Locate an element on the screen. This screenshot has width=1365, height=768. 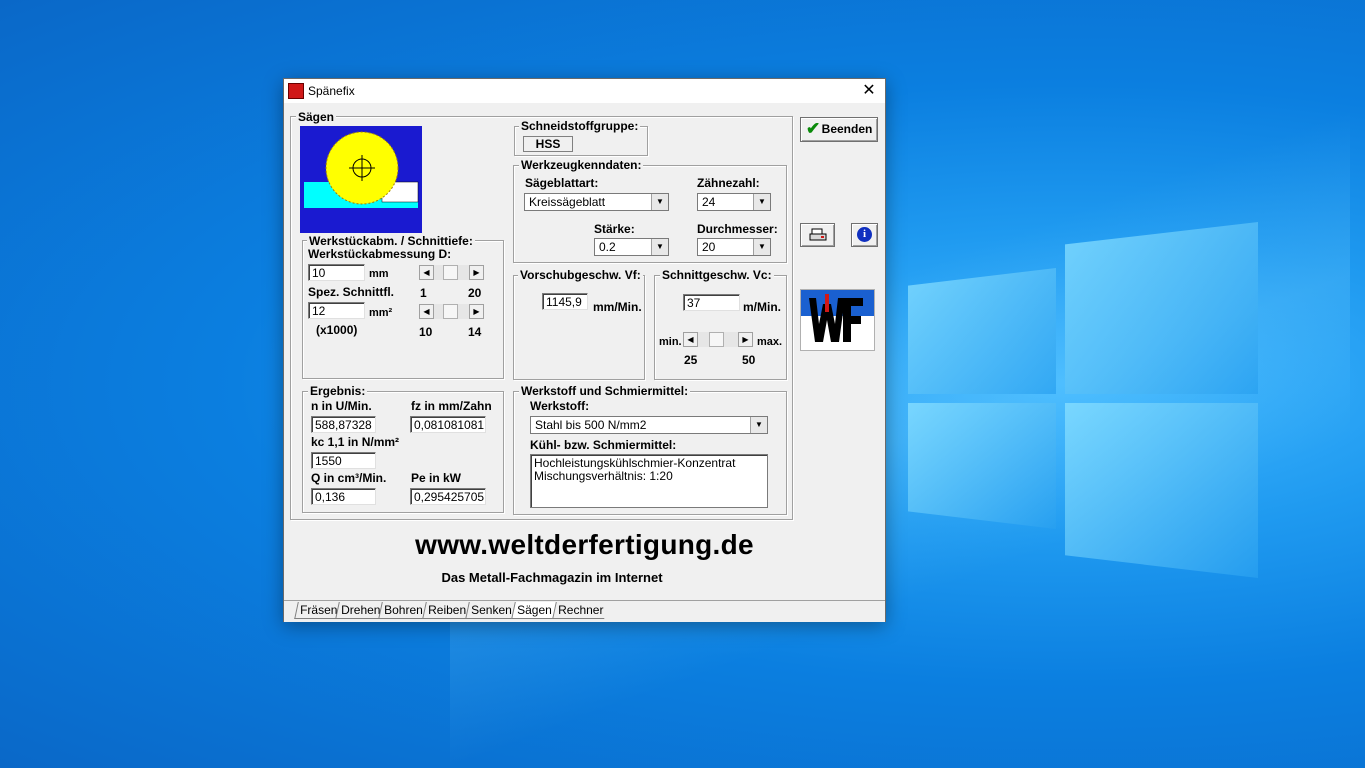
abmessung-input: 10 is located at coordinates (336, 272).